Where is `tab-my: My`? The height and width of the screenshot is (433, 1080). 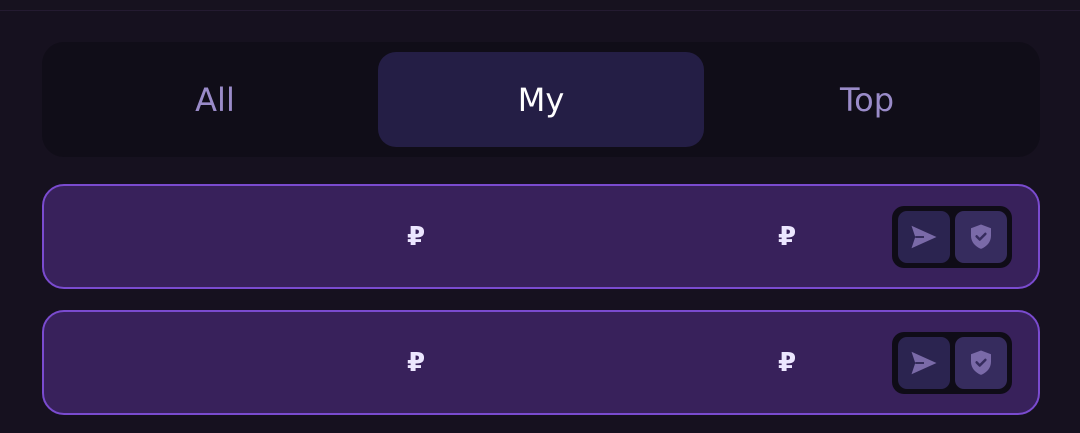 tab-my: My is located at coordinates (541, 99).